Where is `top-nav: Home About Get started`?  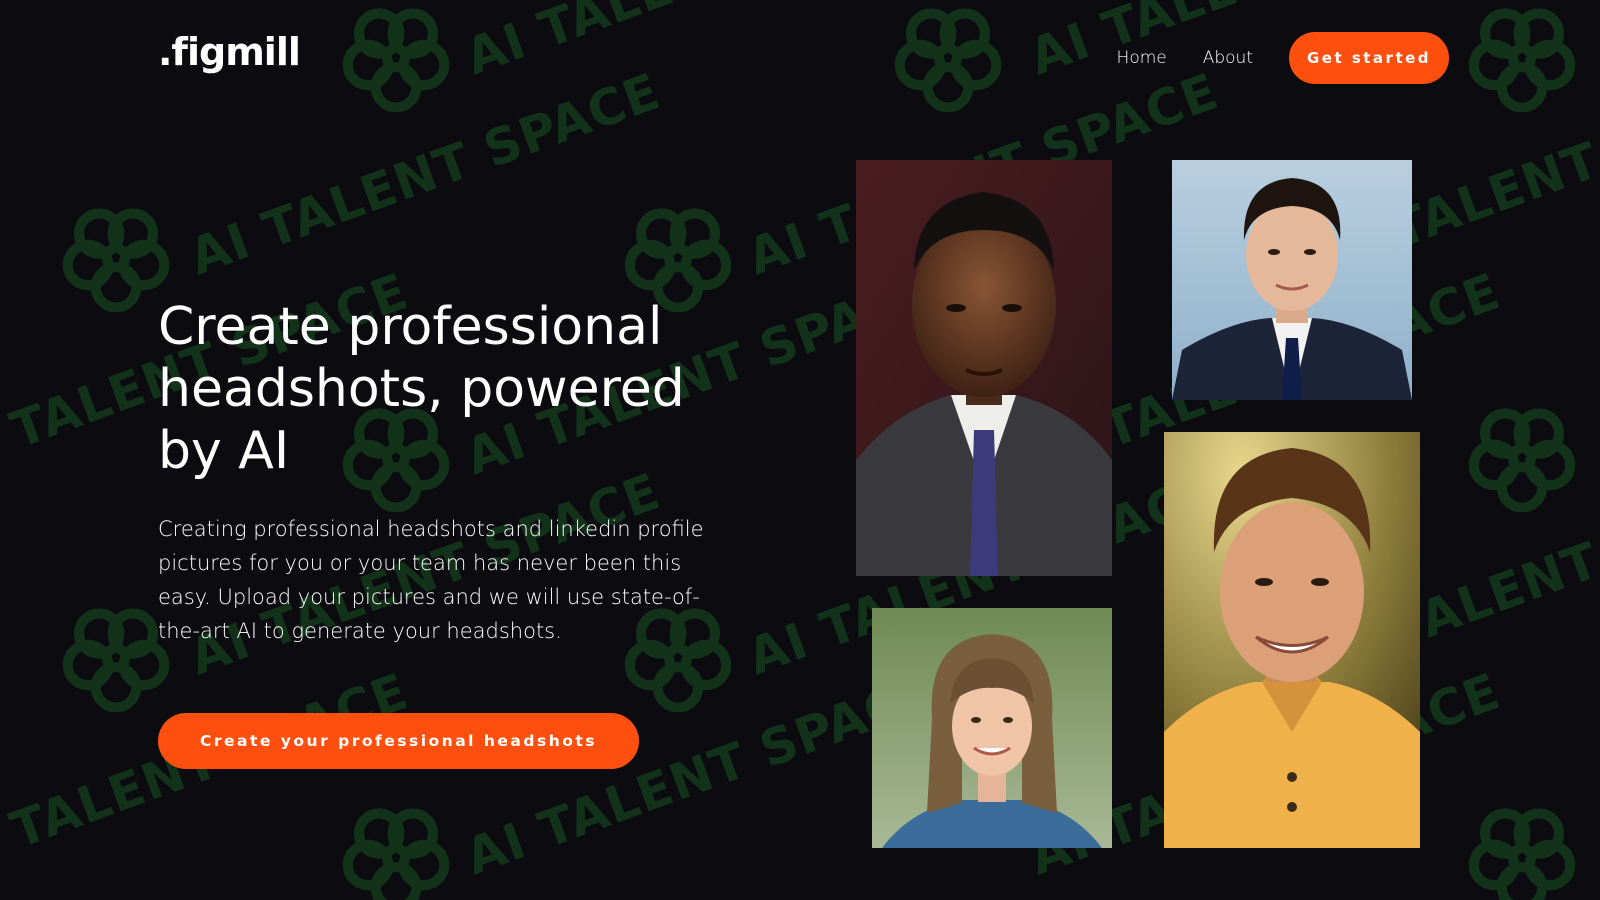 top-nav: Home About Get started is located at coordinates (1283, 58).